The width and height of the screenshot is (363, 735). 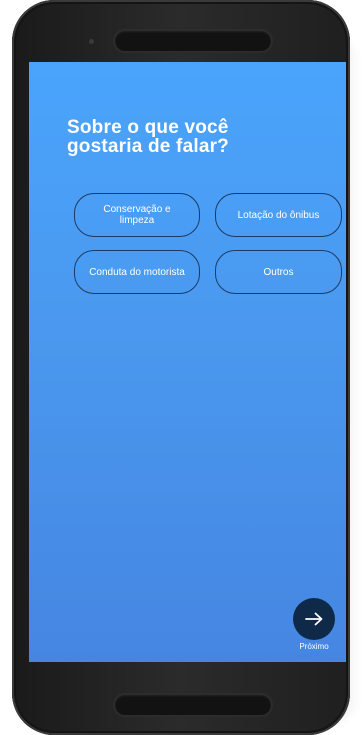 What do you see at coordinates (91, 41) in the screenshot?
I see `front-camera` at bounding box center [91, 41].